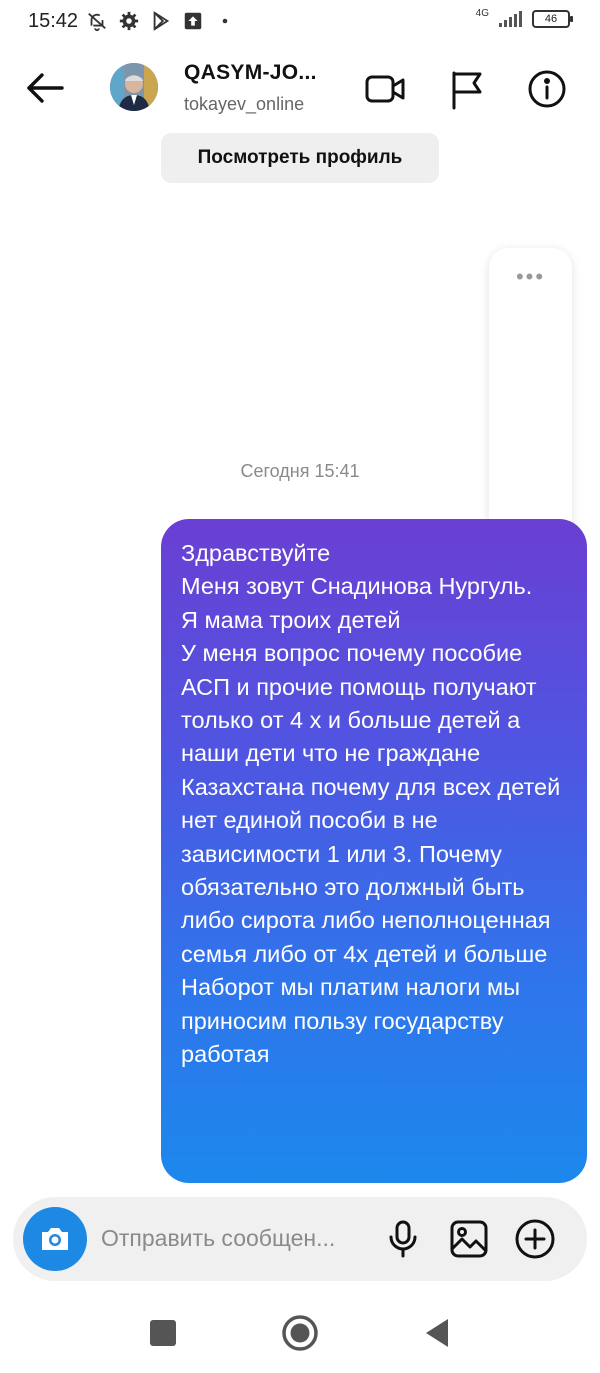 The height and width of the screenshot is (1373, 600). I want to click on plus-icon, so click(535, 1239).